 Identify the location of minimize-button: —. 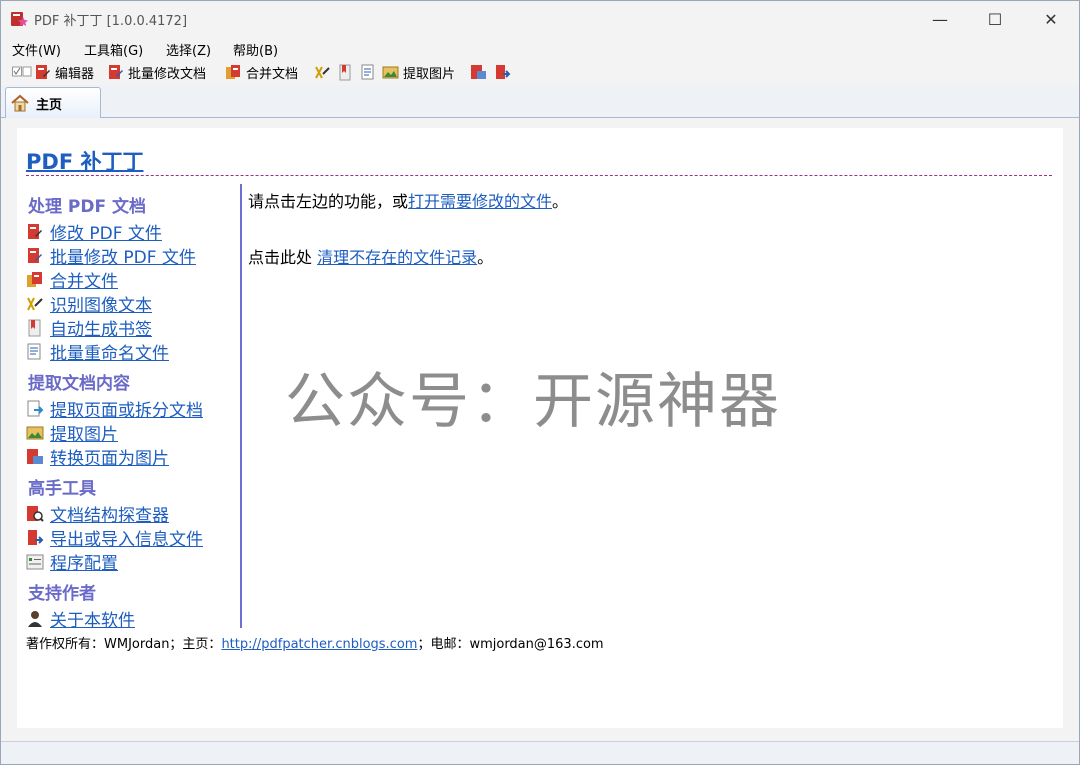
(940, 19).